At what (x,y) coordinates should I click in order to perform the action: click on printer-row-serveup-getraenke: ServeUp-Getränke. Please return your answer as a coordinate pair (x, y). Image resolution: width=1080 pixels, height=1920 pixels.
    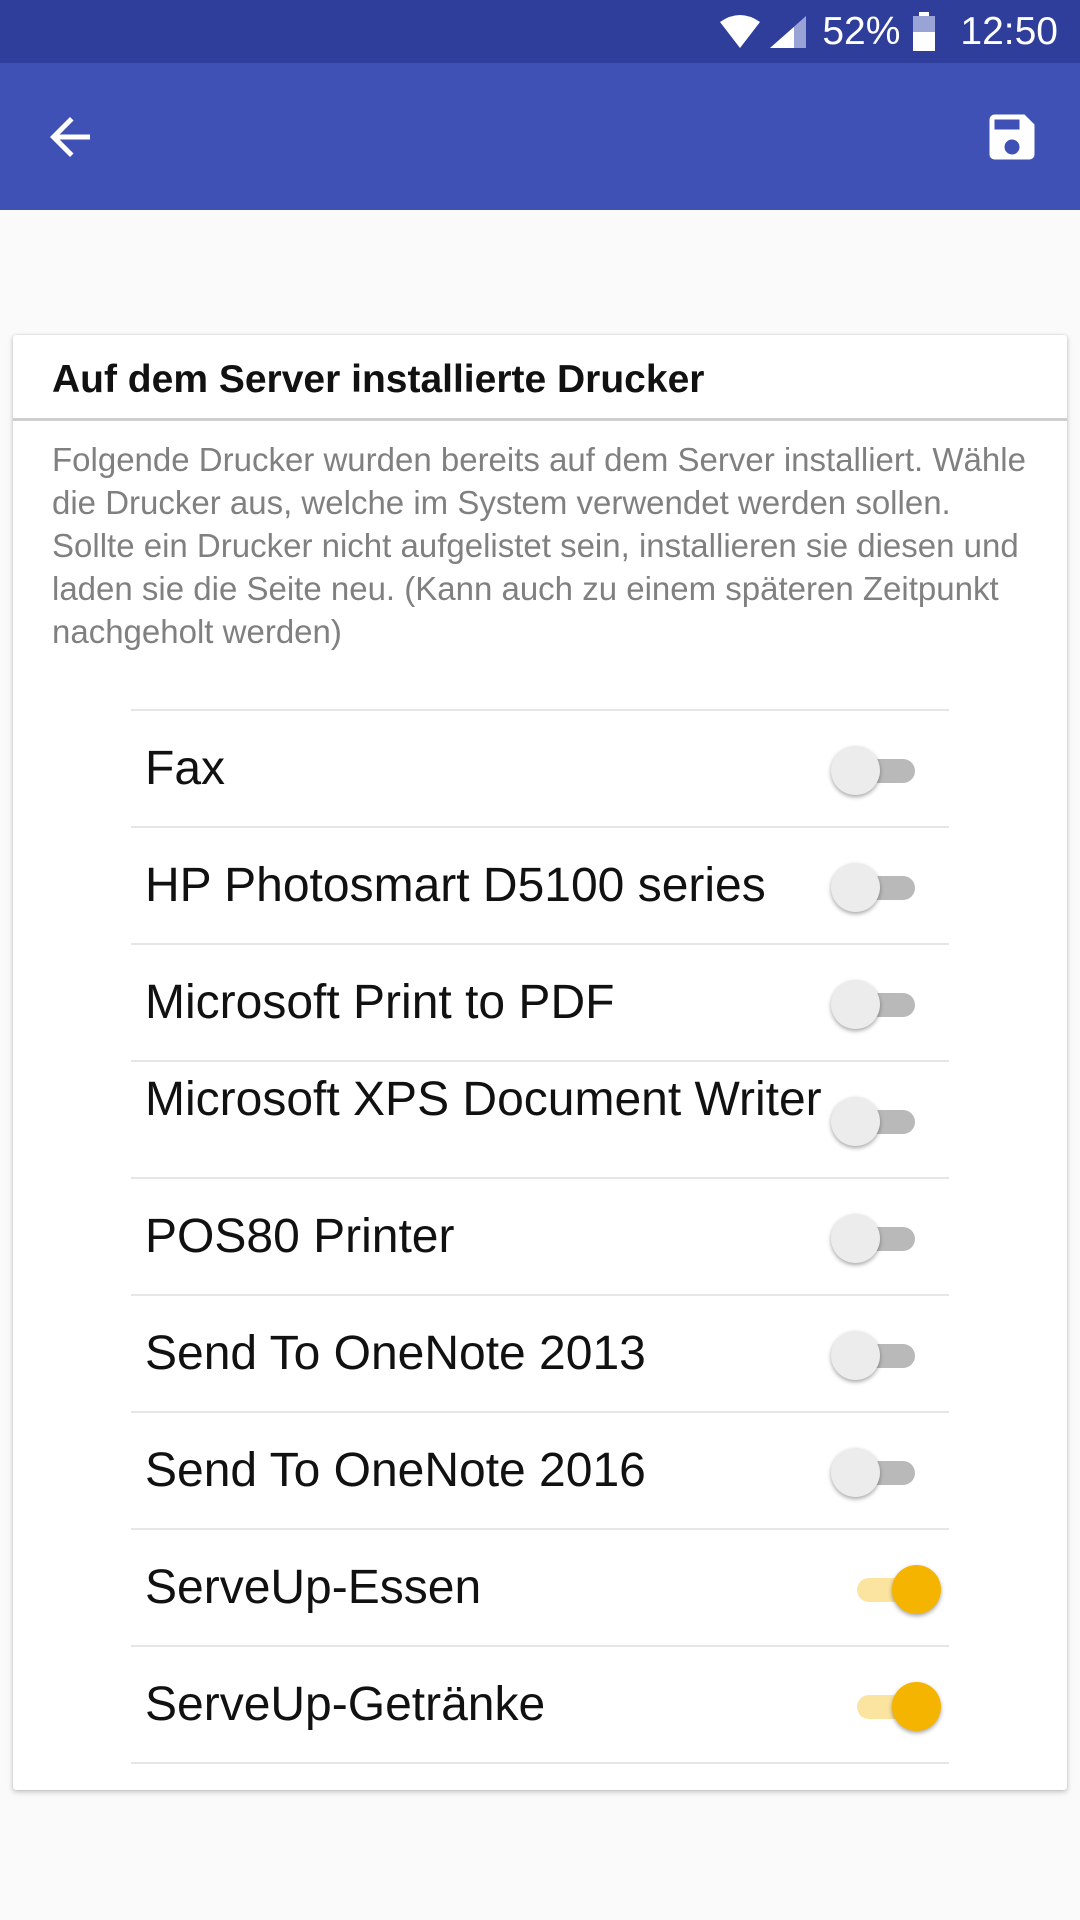
    Looking at the image, I should click on (540, 1705).